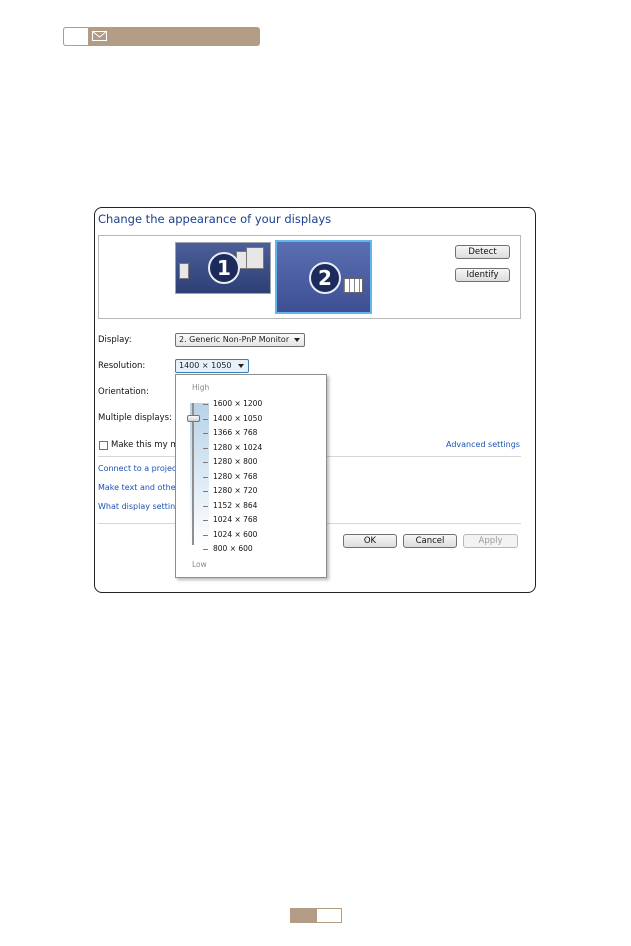  I want to click on connect-projector-link: Connect to a projec, so click(137, 468).